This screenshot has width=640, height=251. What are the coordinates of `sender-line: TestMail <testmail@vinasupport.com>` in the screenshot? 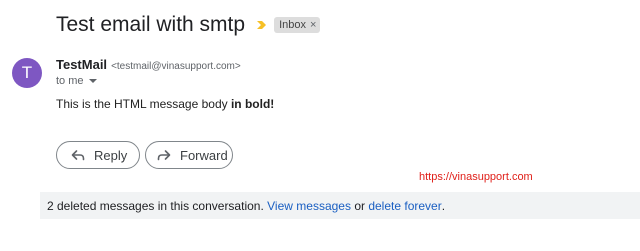 It's located at (148, 64).